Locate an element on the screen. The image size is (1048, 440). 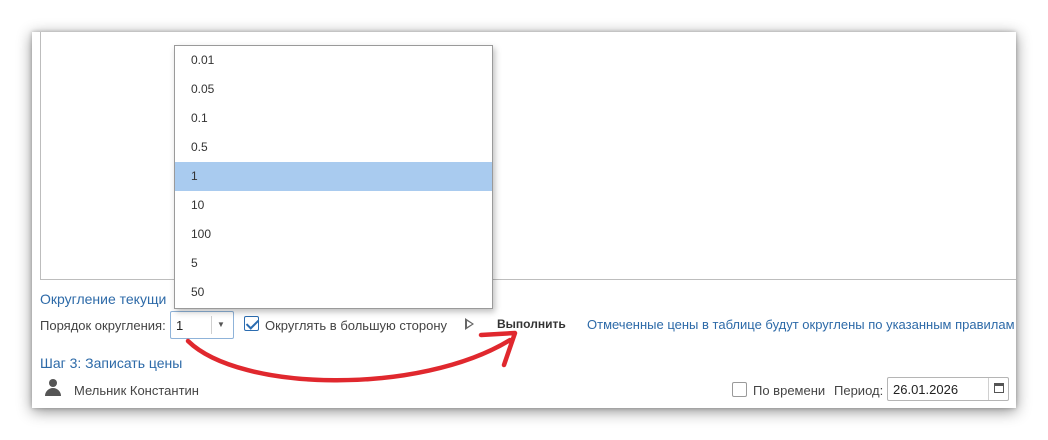
user-icon is located at coordinates (53, 387).